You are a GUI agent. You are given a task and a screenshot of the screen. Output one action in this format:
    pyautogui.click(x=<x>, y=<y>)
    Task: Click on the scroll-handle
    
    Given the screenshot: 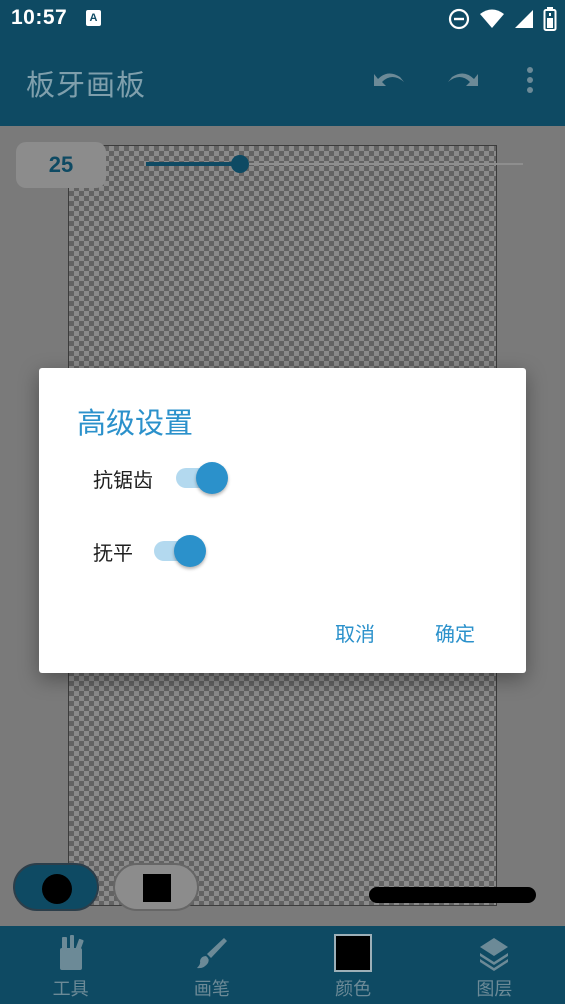 What is the action you would take?
    pyautogui.click(x=452, y=895)
    